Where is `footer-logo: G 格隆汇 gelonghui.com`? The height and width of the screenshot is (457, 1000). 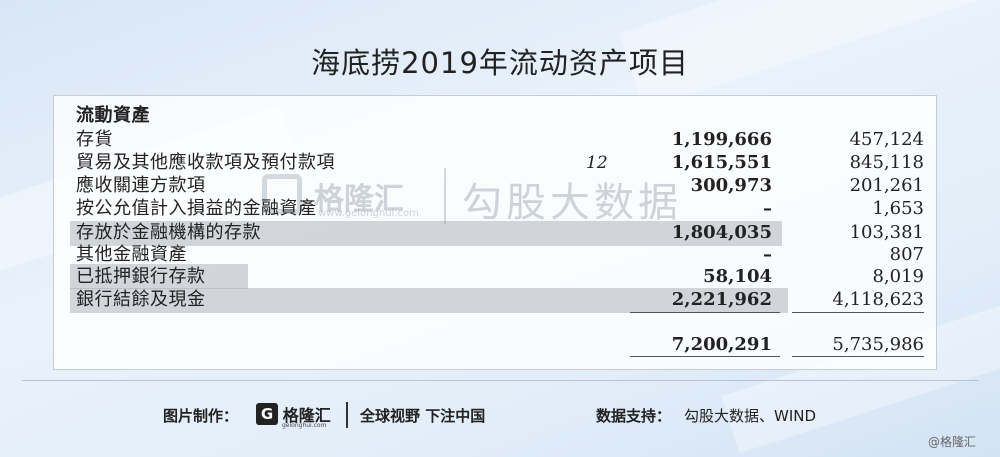 footer-logo: G 格隆汇 gelonghui.com is located at coordinates (293, 415).